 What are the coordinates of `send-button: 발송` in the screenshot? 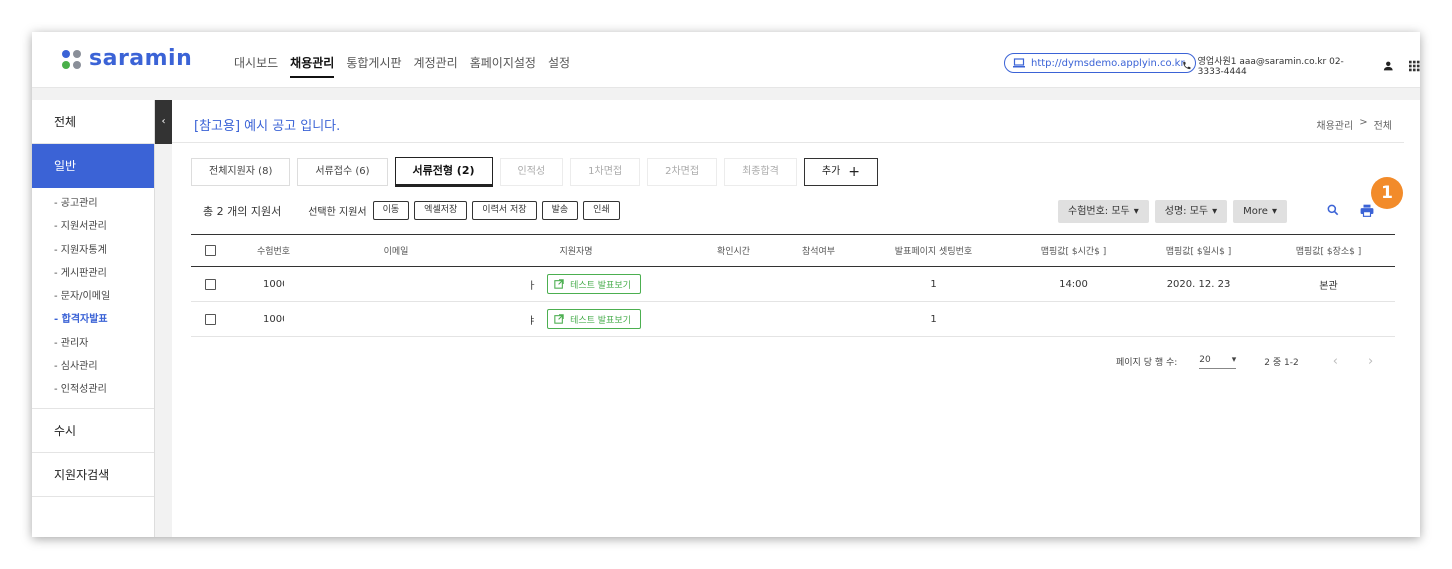 It's located at (560, 210).